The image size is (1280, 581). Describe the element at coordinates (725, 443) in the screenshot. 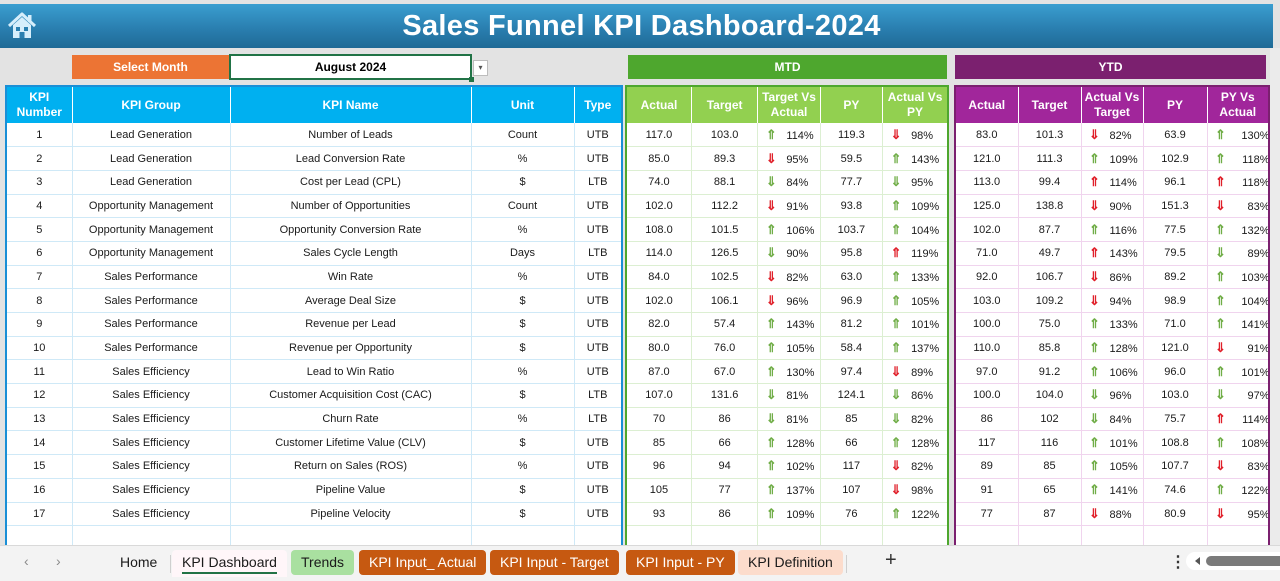

I see `mtd-target-cell: 66` at that location.